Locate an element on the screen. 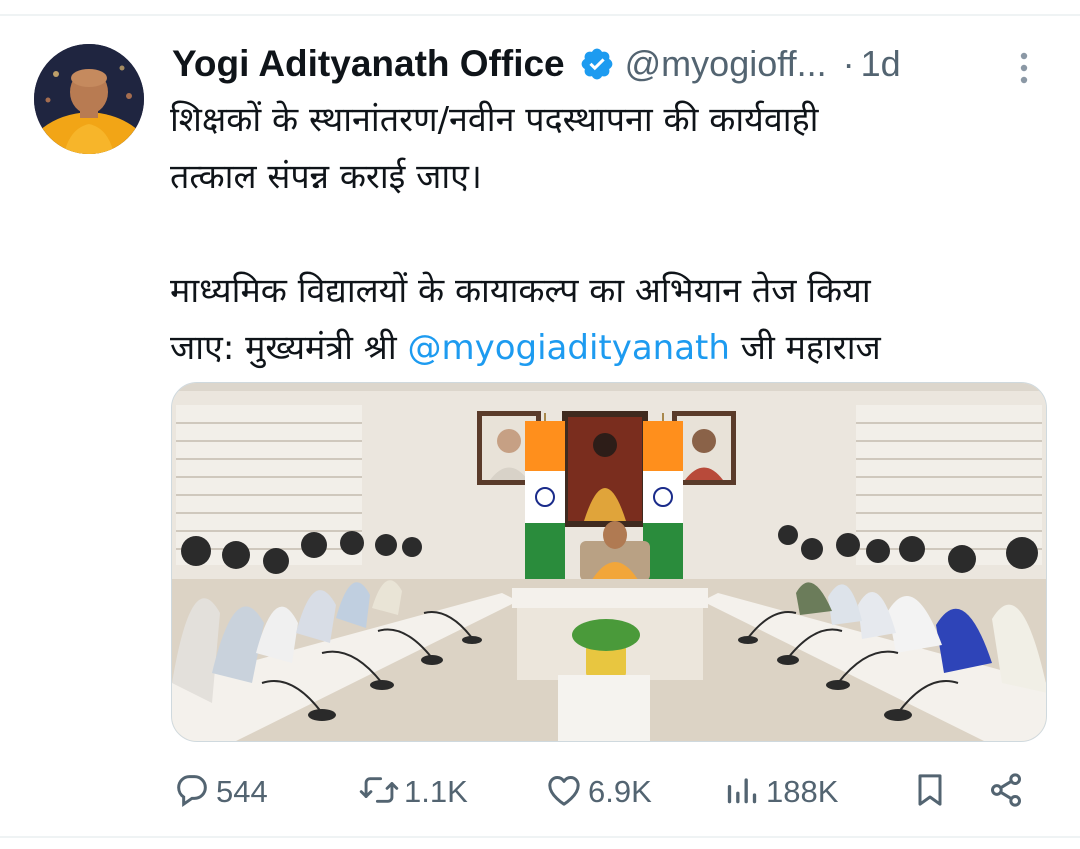 The image size is (1080, 849). top-divider is located at coordinates (540, 15).